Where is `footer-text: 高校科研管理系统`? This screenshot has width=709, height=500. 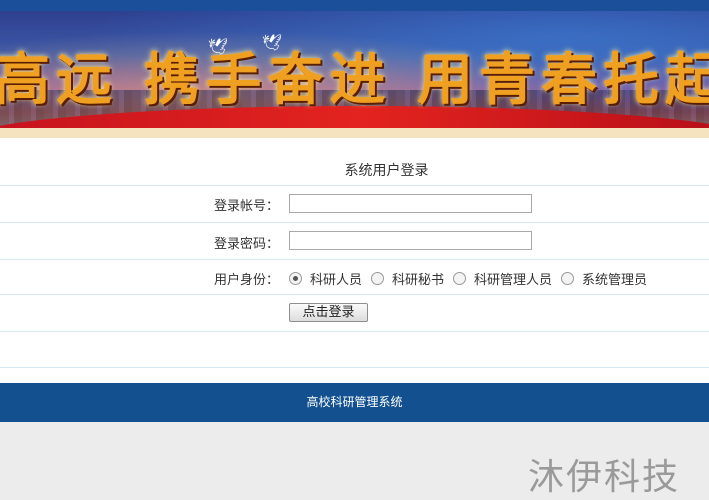
footer-text: 高校科研管理系统 is located at coordinates (354, 402).